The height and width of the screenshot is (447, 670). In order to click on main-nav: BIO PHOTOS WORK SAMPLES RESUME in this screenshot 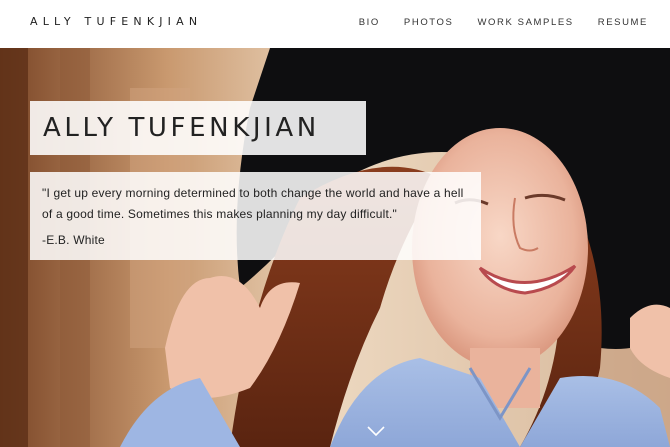, I will do `click(503, 22)`.